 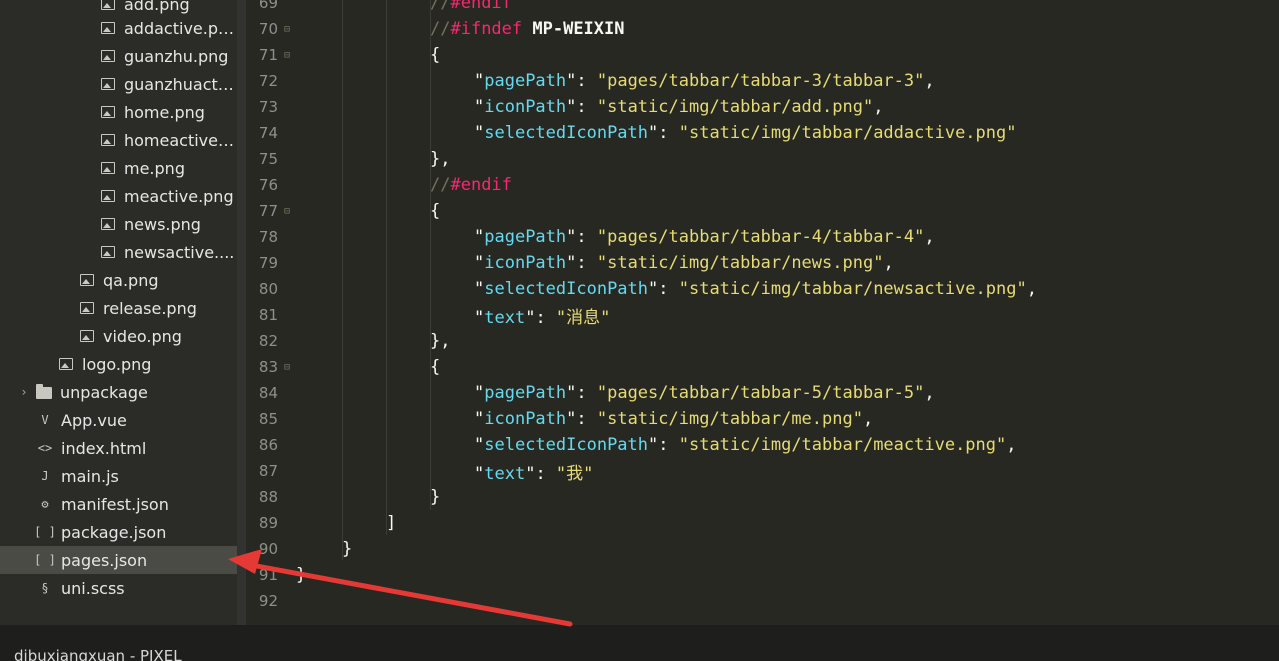 I want to click on line-number: 89, so click(x=268, y=523).